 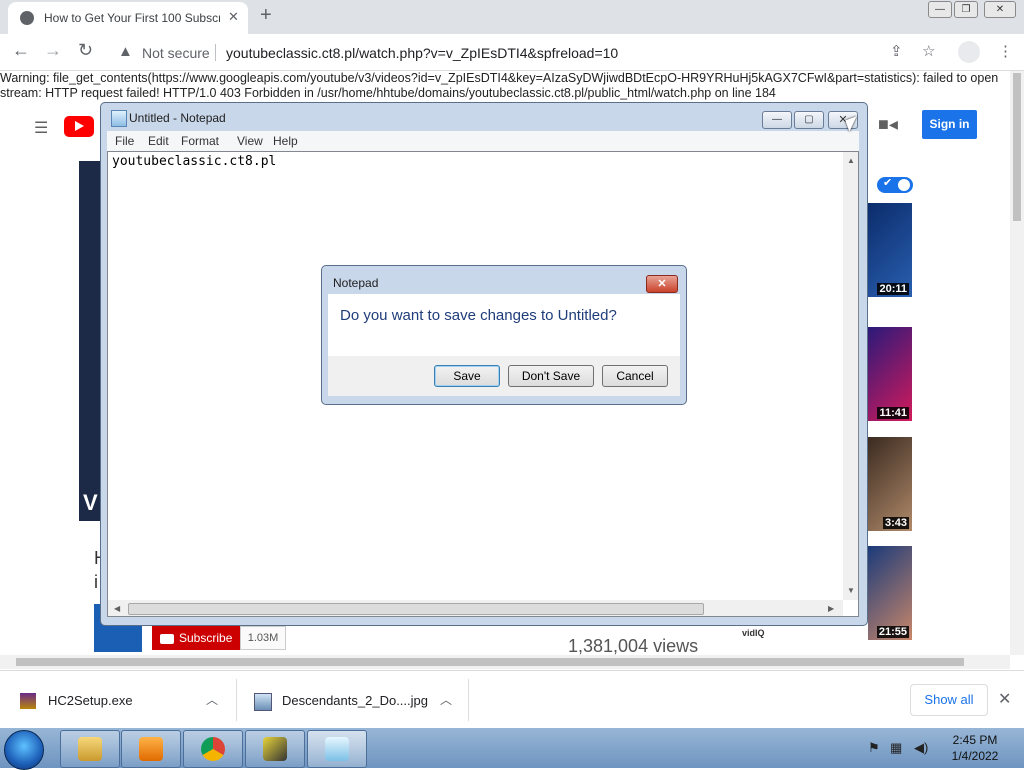 What do you see at coordinates (874, 748) in the screenshot?
I see `action-center-flag-icon: ⚑` at bounding box center [874, 748].